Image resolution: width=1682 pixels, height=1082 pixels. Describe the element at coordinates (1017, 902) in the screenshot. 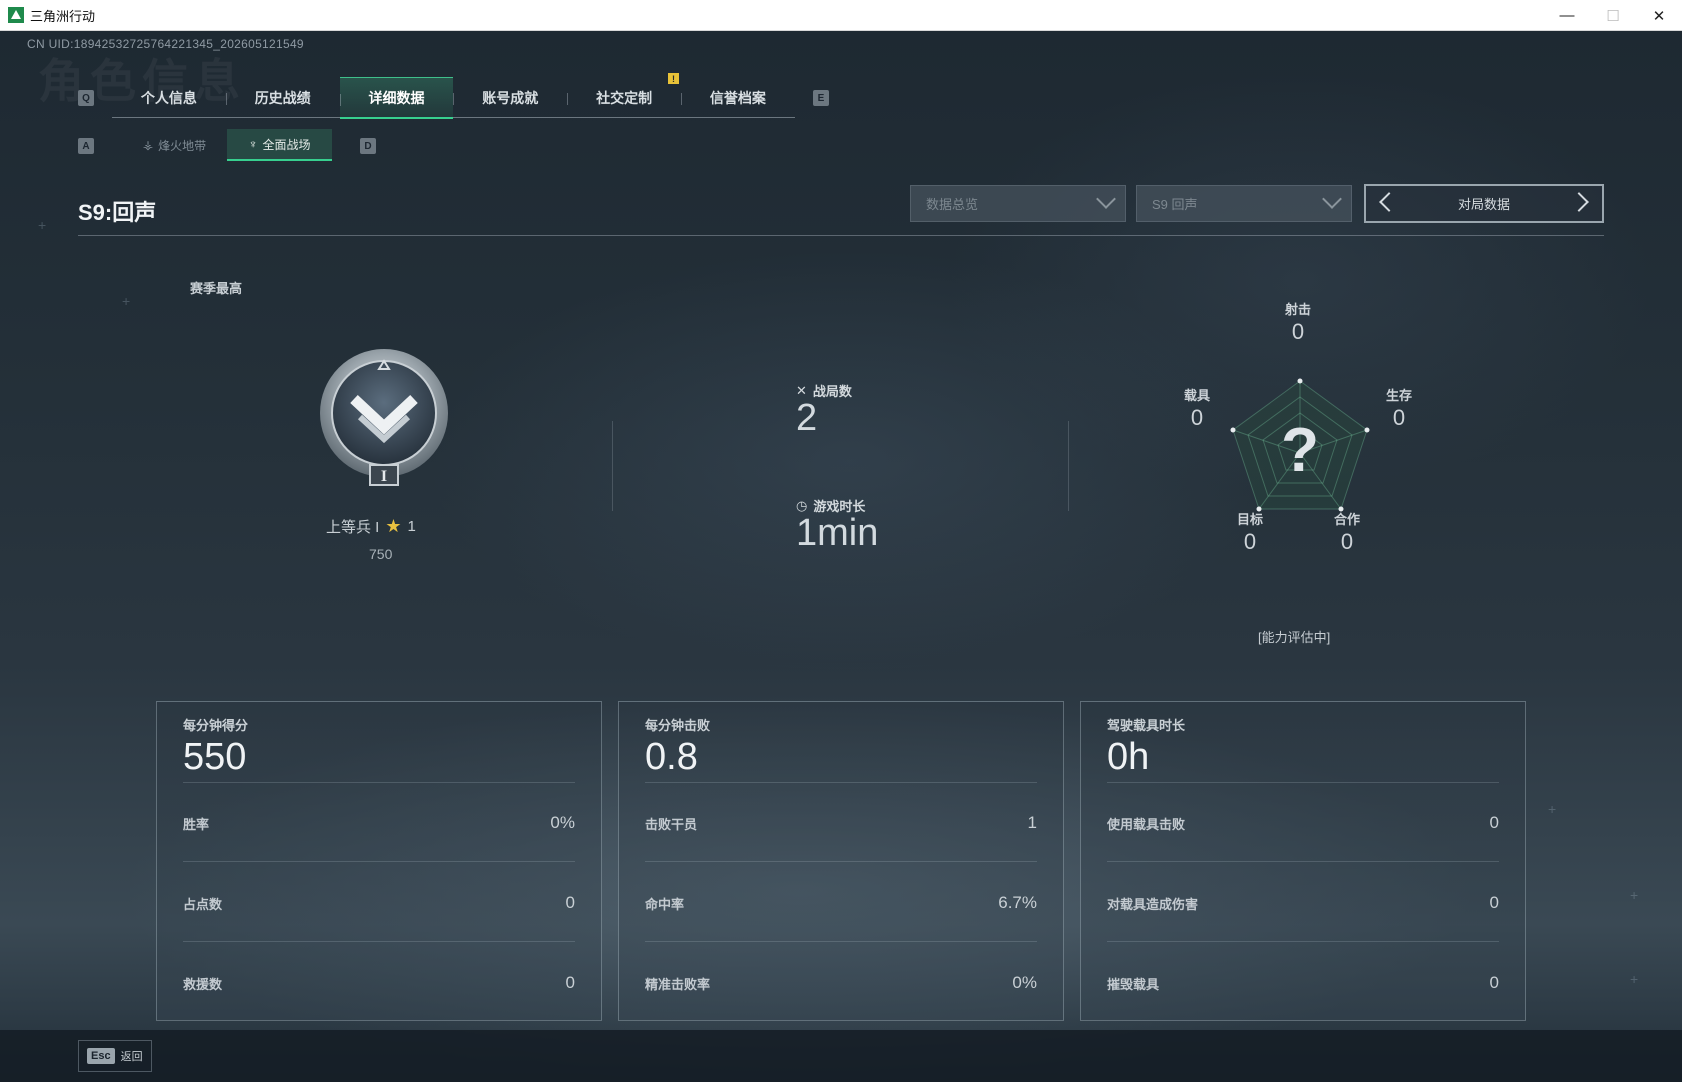

I see `row-value: 6.7%` at that location.